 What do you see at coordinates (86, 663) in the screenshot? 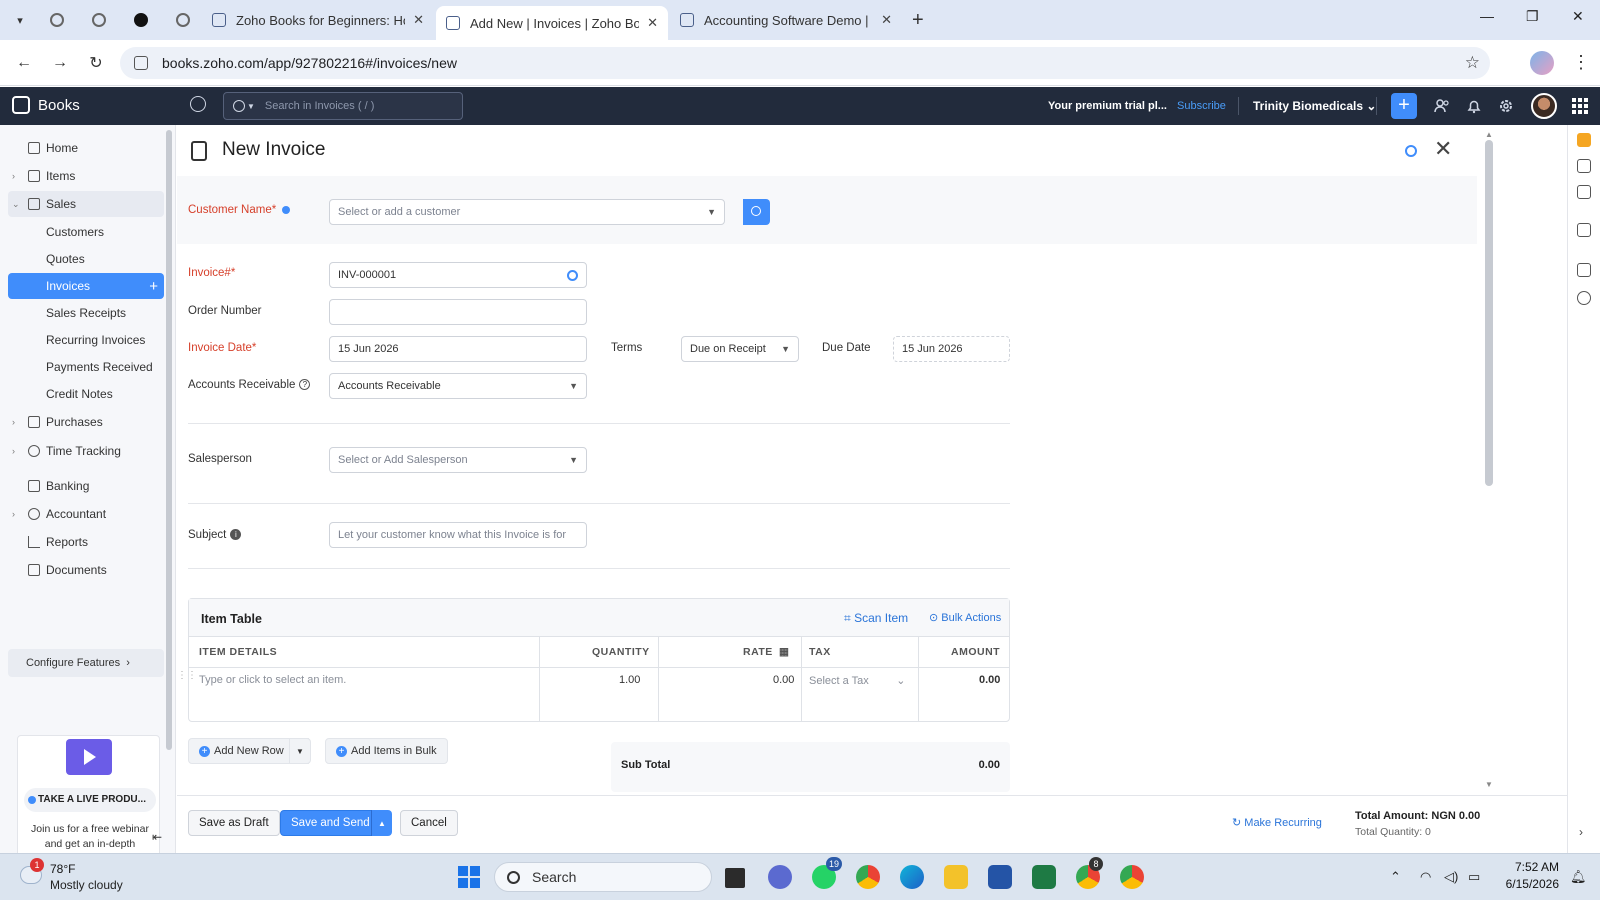
I see `configure-features-button: Configure Features ›` at bounding box center [86, 663].